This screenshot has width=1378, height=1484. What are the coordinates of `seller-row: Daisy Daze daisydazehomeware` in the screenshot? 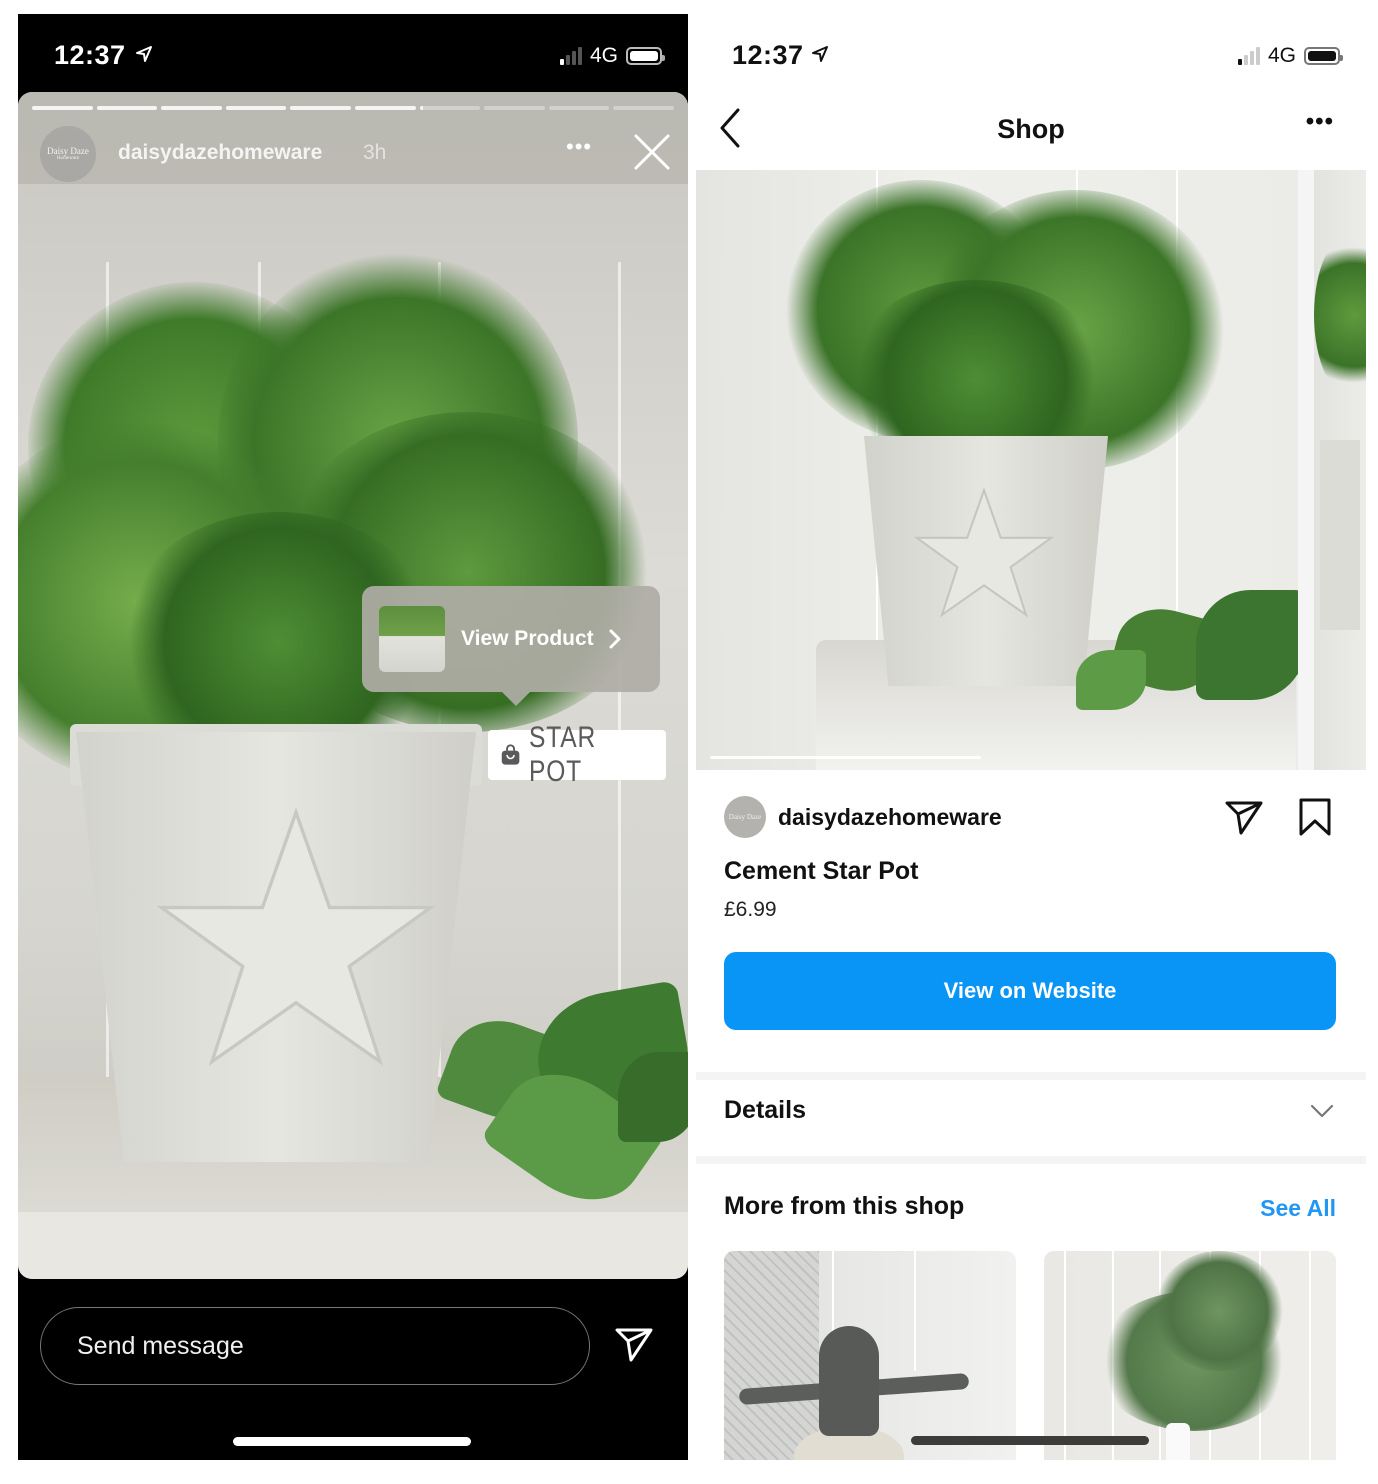 It's located at (863, 817).